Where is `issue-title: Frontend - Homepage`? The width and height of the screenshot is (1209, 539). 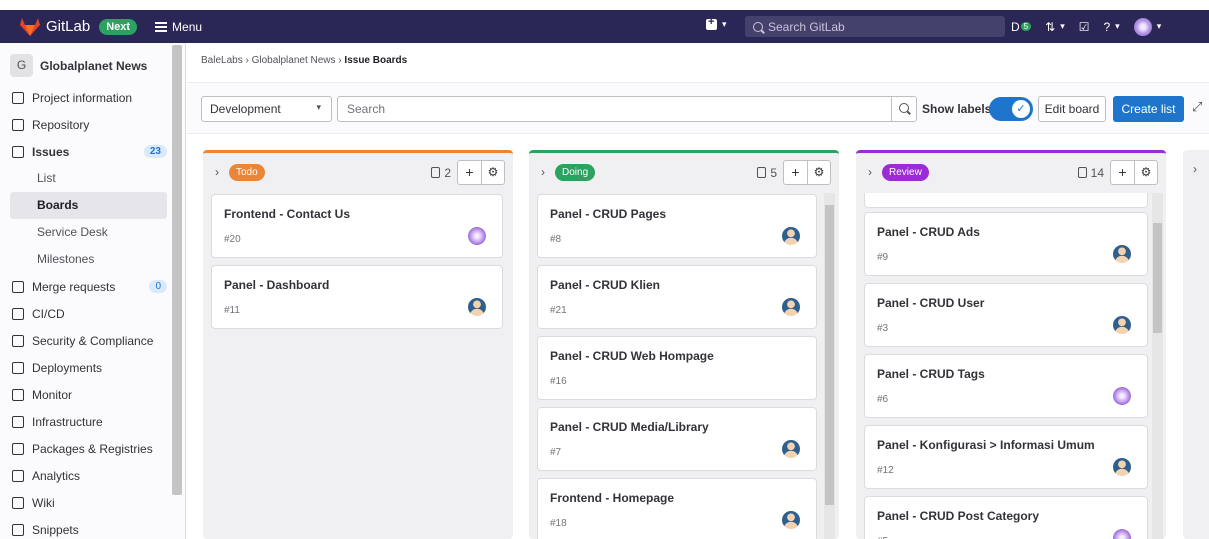 issue-title: Frontend - Homepage is located at coordinates (612, 498).